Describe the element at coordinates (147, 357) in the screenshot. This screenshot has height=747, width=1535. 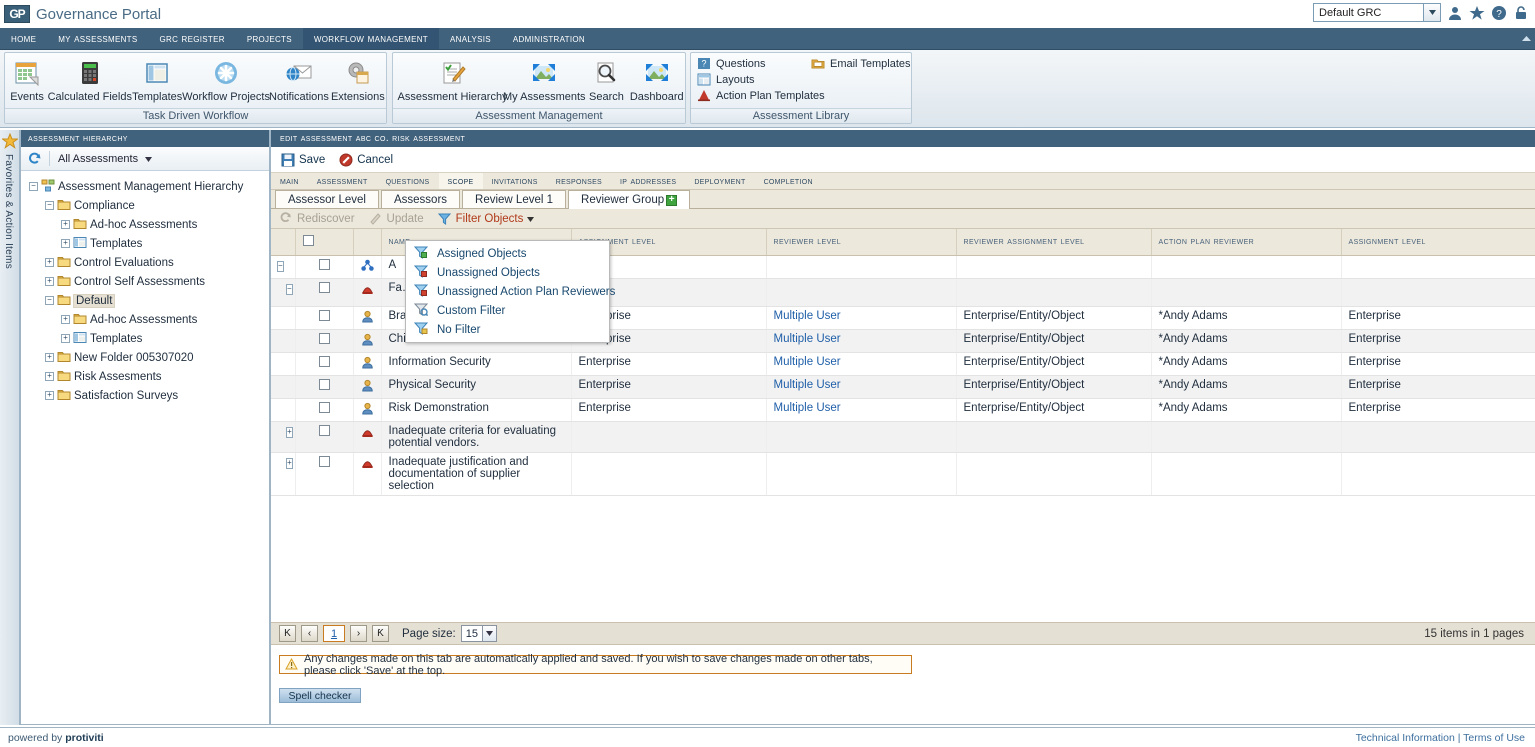
I see `tree-node: + New Folder 005307020` at that location.